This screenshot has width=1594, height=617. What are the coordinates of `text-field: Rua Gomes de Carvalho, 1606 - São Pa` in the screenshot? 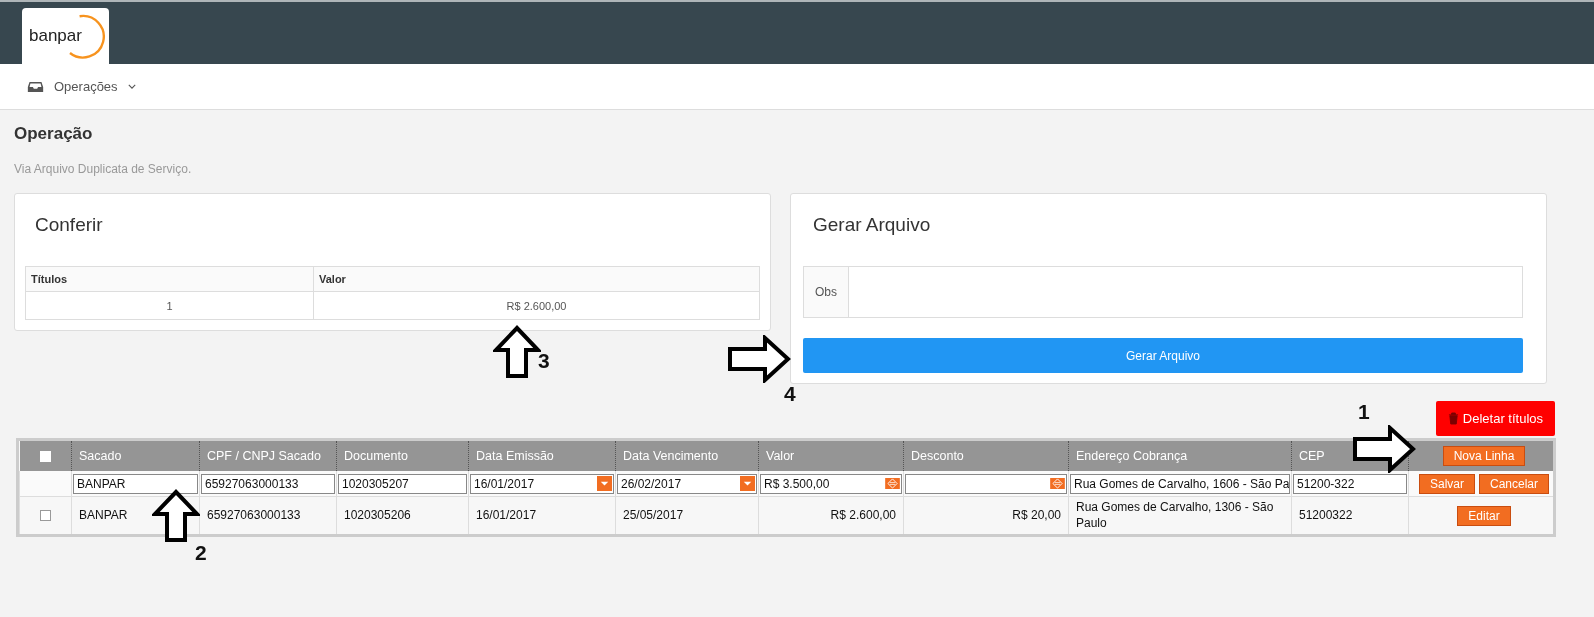 It's located at (1180, 483).